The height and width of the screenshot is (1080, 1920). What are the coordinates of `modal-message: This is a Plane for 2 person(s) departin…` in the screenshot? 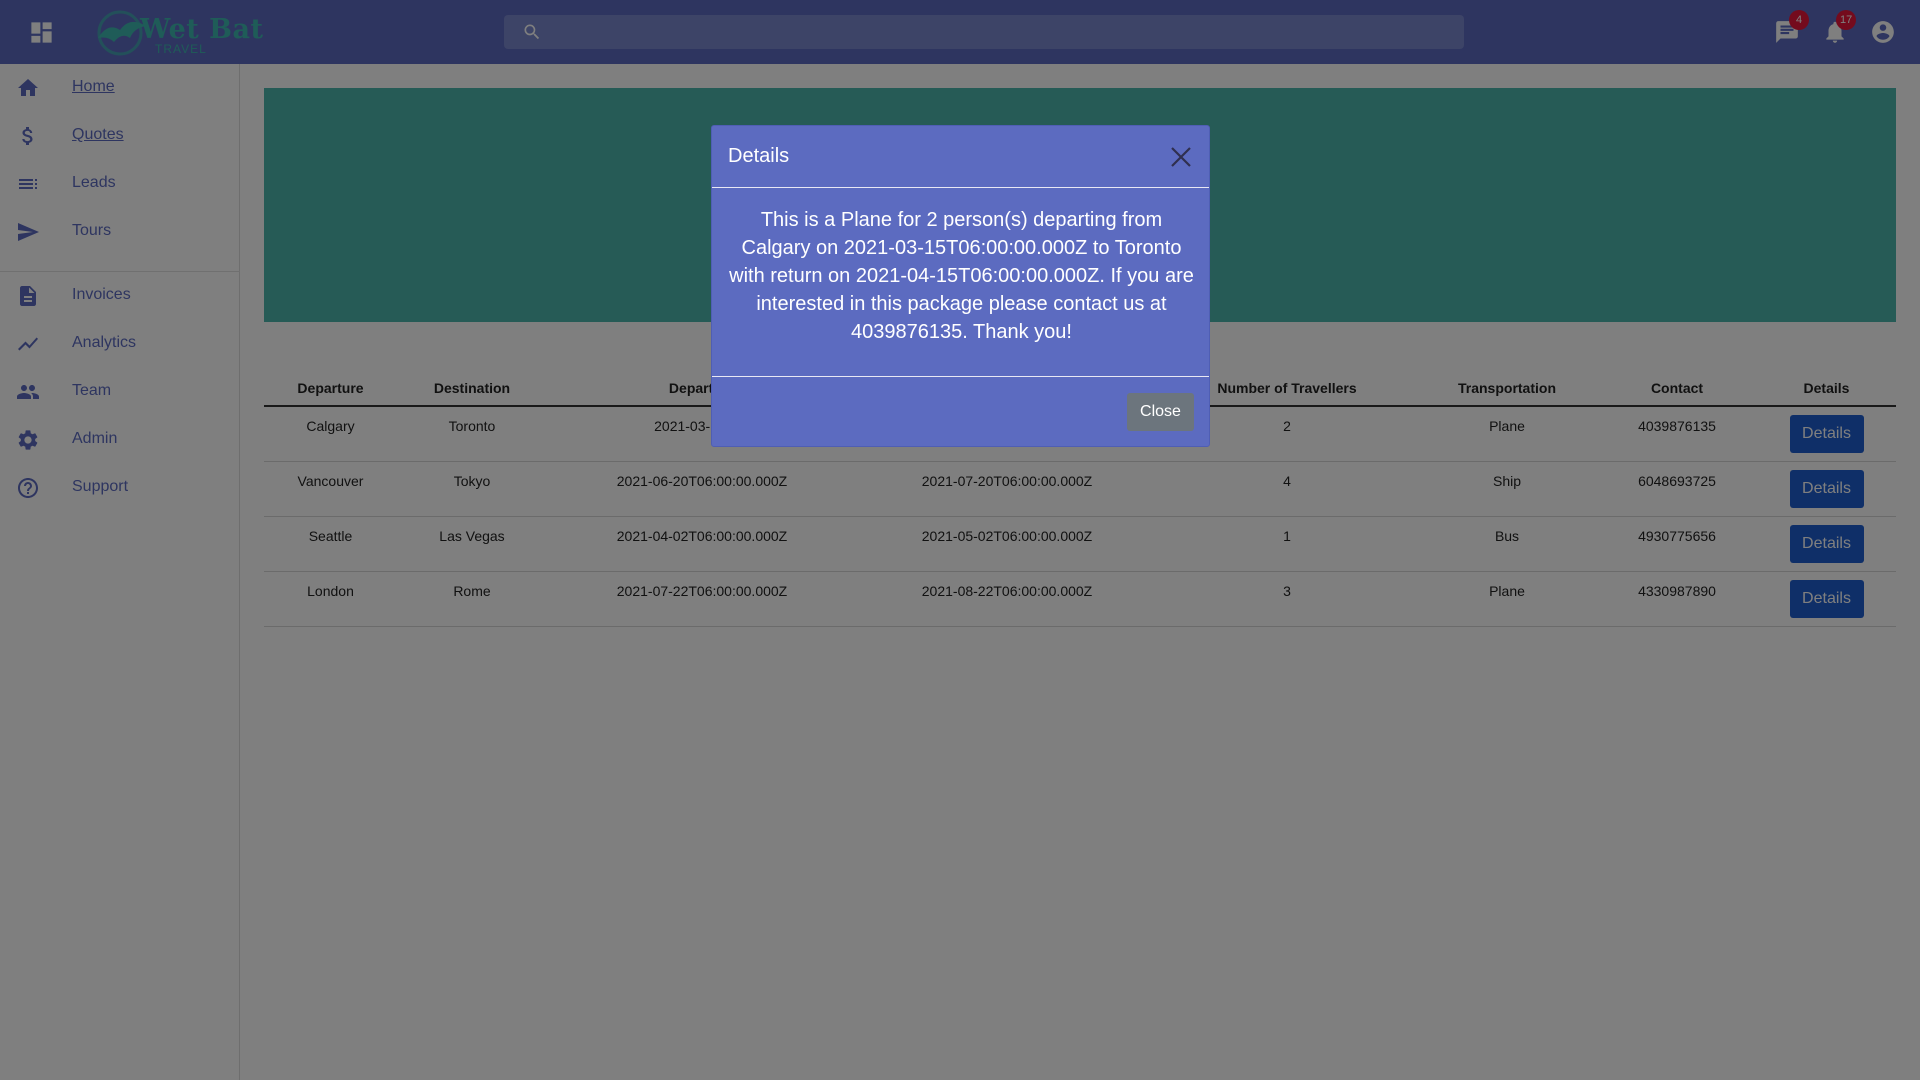 It's located at (961, 276).